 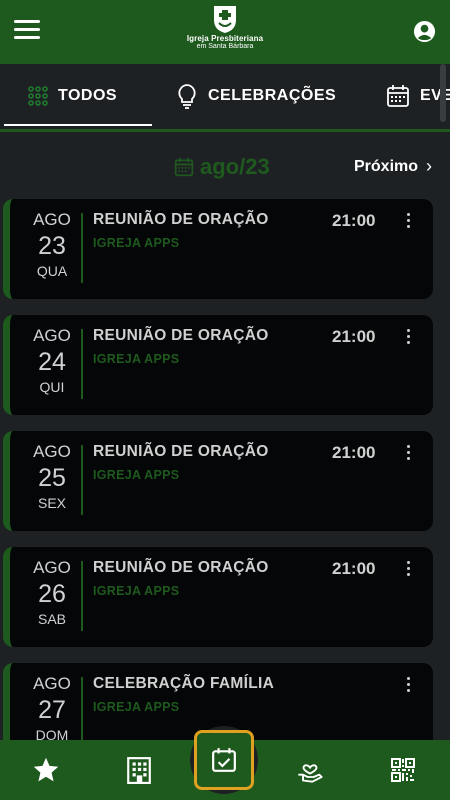 I want to click on event-day: 23, so click(x=52, y=246).